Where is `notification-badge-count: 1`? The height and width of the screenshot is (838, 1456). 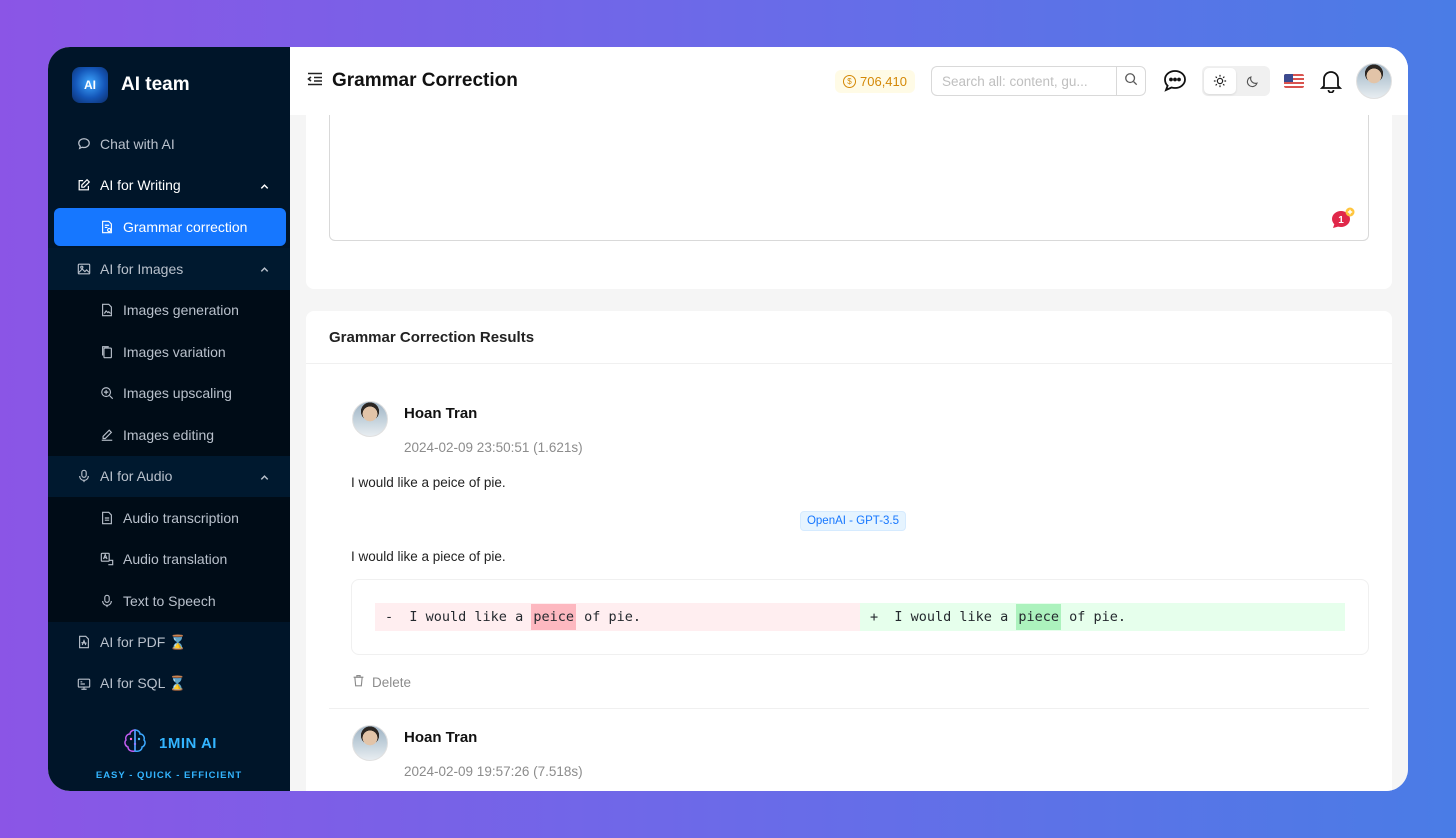 notification-badge-count: 1 is located at coordinates (1341, 220).